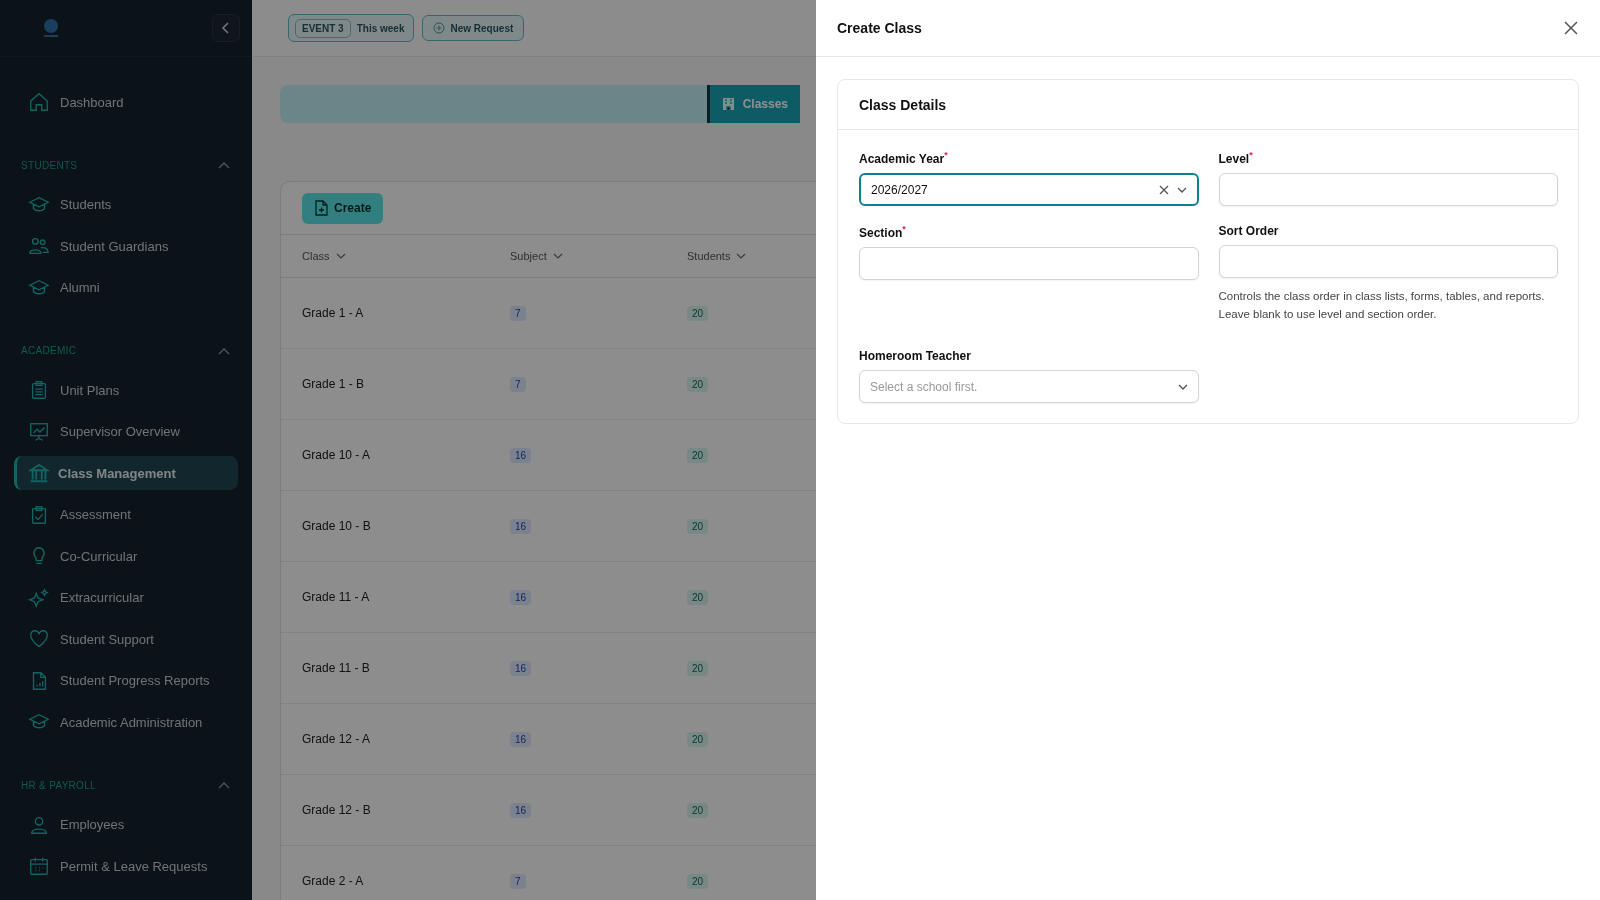  What do you see at coordinates (904, 158) in the screenshot?
I see `field-label: Academic Year$^{*}$` at bounding box center [904, 158].